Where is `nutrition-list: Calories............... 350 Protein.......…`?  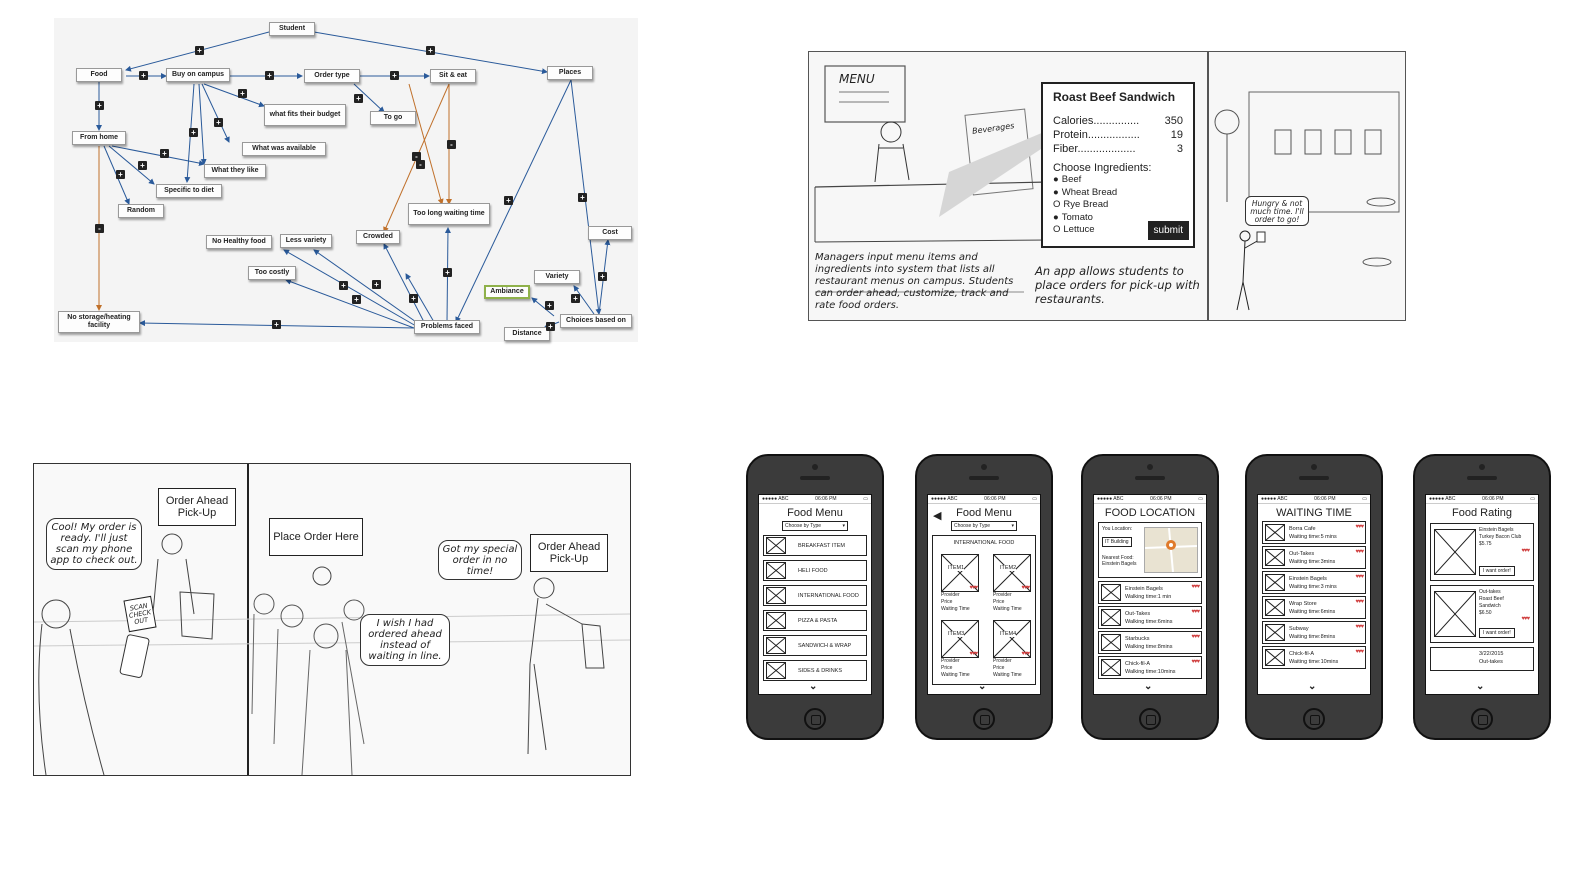 nutrition-list: Calories............... 350 Protein.......… is located at coordinates (1118, 135).